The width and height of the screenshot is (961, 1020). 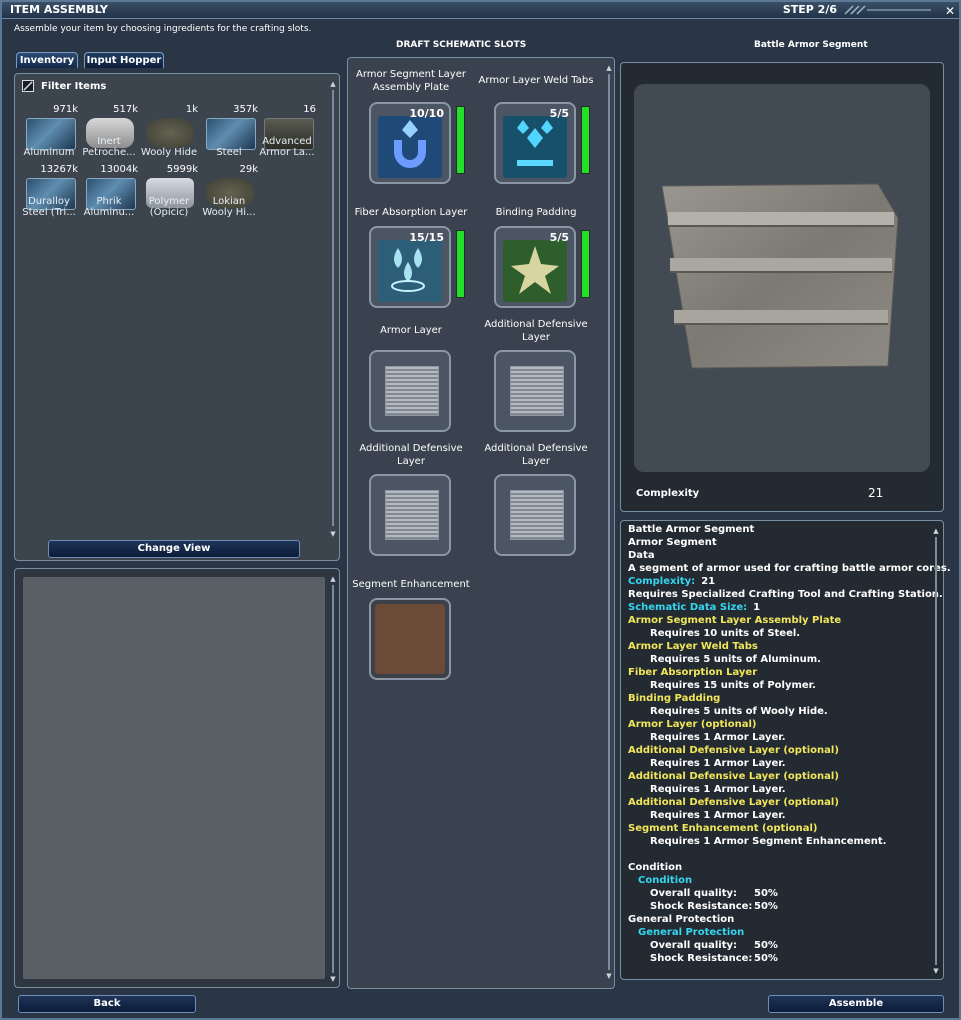 I want to click on inventory-item-name: Polymer (Opicic), so click(x=169, y=207).